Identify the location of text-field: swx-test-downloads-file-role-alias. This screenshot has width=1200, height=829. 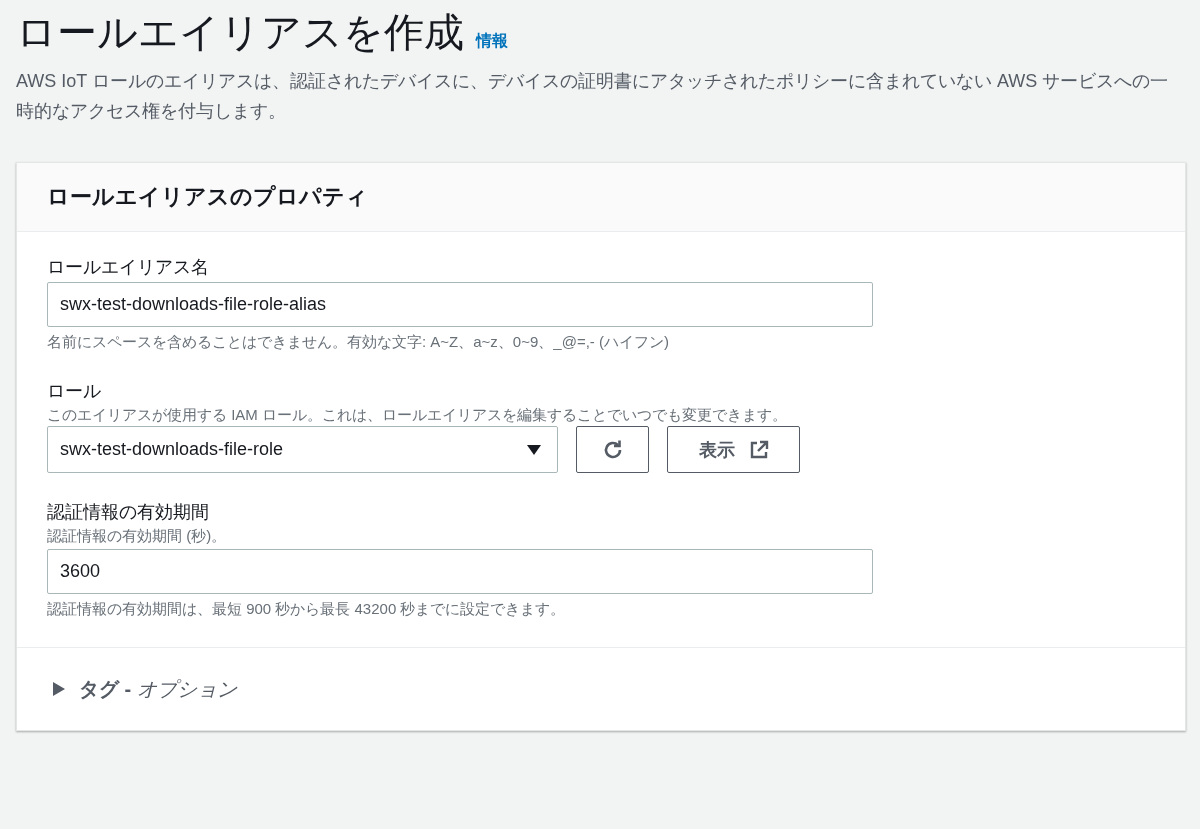
(460, 304).